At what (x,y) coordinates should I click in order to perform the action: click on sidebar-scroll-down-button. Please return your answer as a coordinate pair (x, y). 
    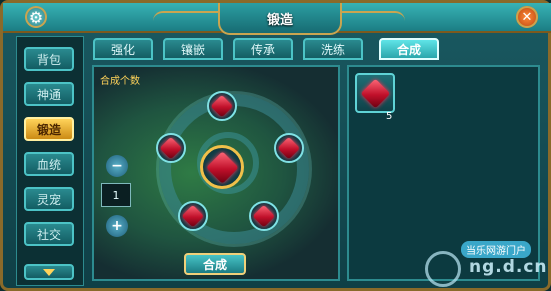
    Looking at the image, I should click on (49, 272).